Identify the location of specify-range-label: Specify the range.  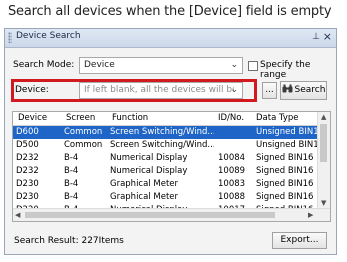
(285, 70).